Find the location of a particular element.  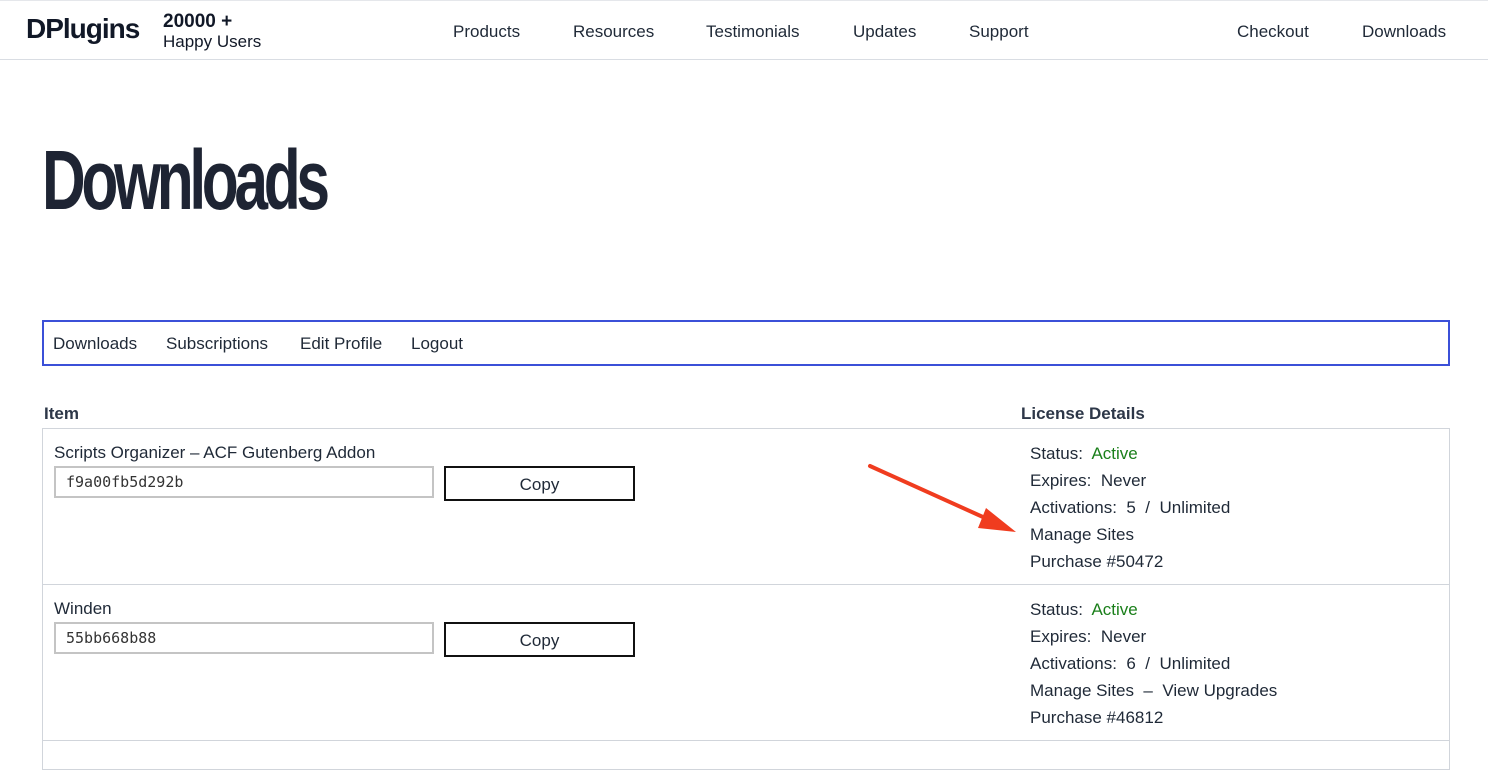

item-name: Scripts Organizer – ACF Gutenberg Addon is located at coordinates (215, 452).